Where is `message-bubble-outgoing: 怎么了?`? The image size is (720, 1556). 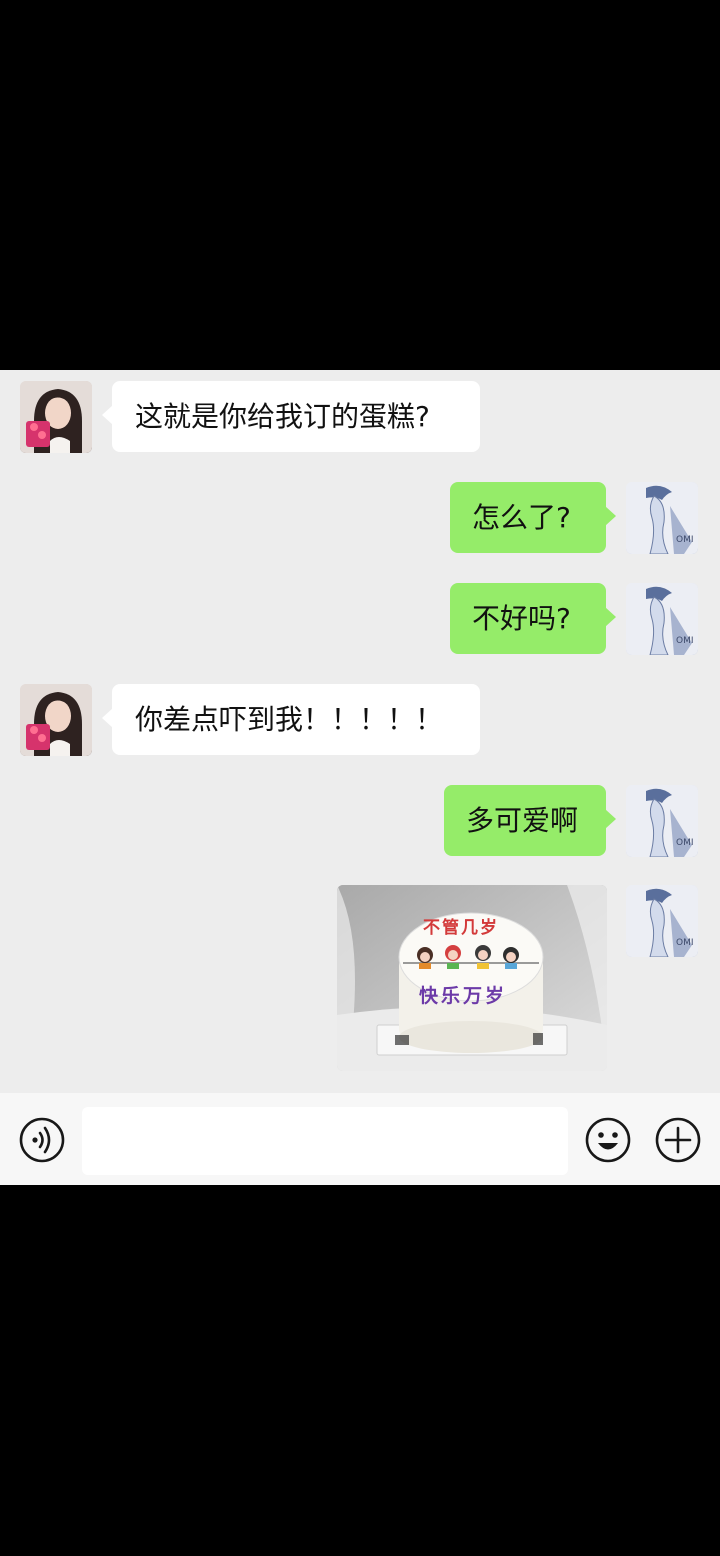 message-bubble-outgoing: 怎么了? is located at coordinates (533, 517).